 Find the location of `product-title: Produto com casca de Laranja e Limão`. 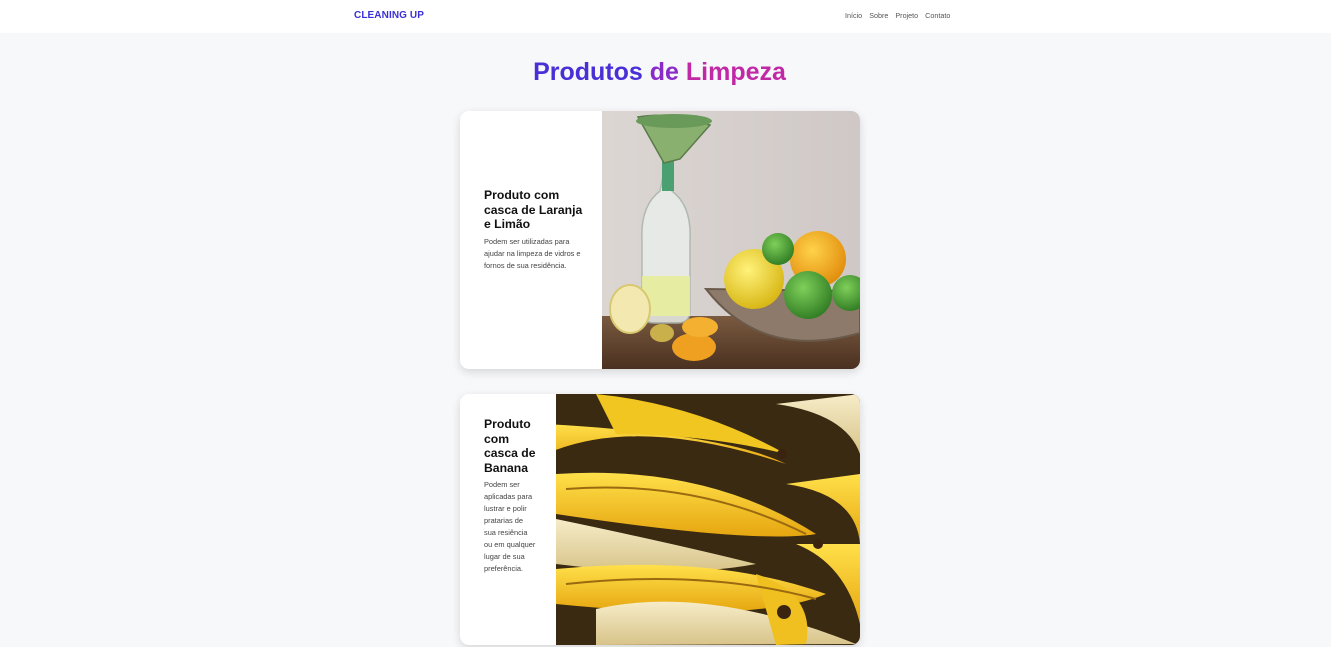

product-title: Produto com casca de Laranja e Limão is located at coordinates (533, 209).